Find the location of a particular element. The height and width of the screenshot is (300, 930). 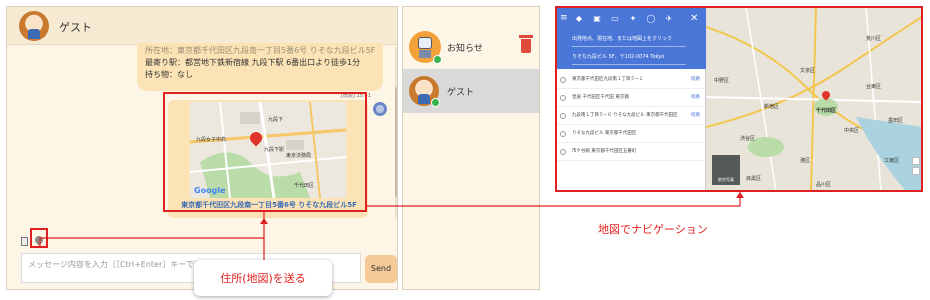

callout-text: 住所(地図)を送る is located at coordinates (263, 278).